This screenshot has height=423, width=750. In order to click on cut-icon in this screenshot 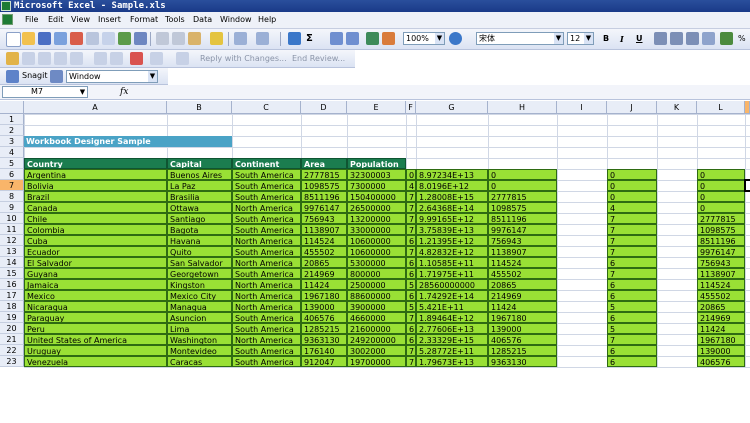, I will do `click(162, 38)`.